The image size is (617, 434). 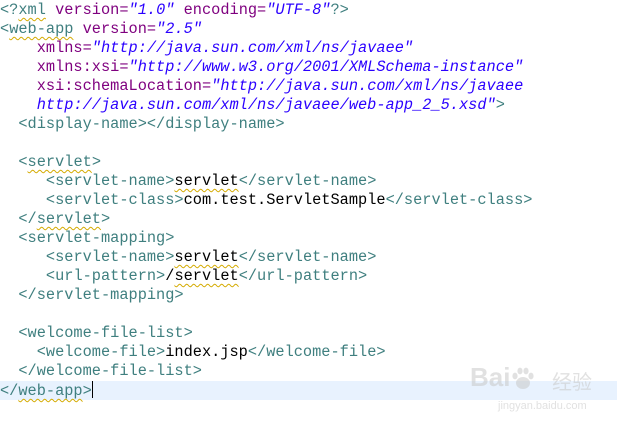 I want to click on code-line-13: <servlet-mapping>, so click(x=308, y=238).